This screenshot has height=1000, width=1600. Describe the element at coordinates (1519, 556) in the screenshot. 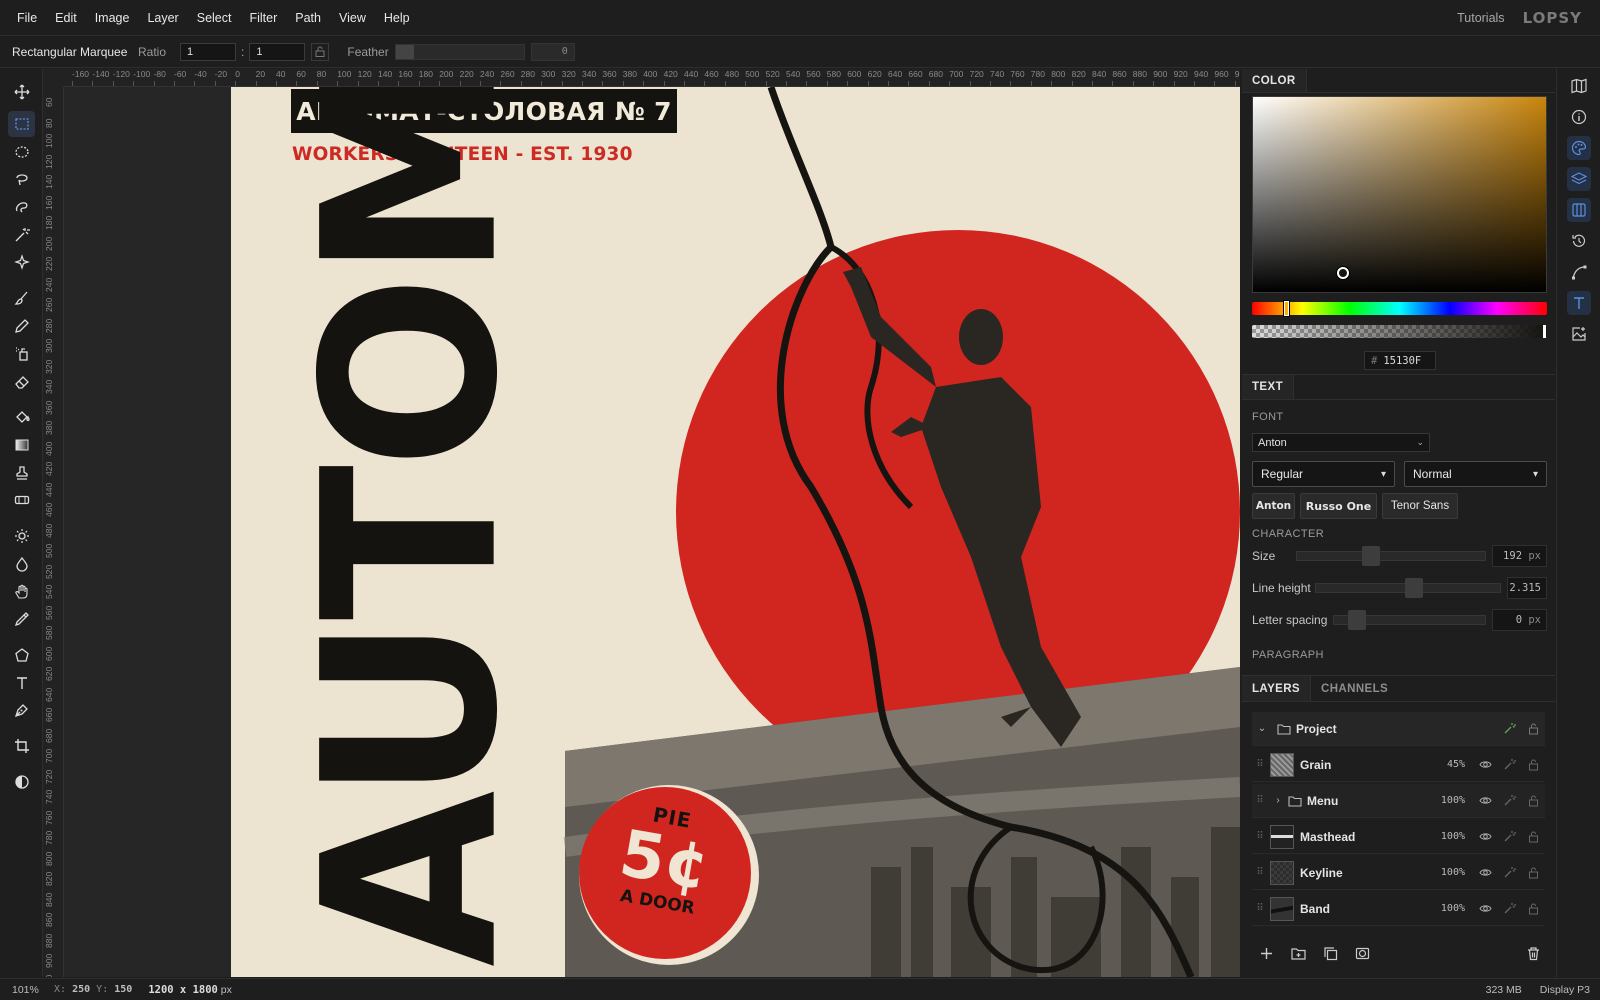

I see `size-value-field: 192 px` at that location.